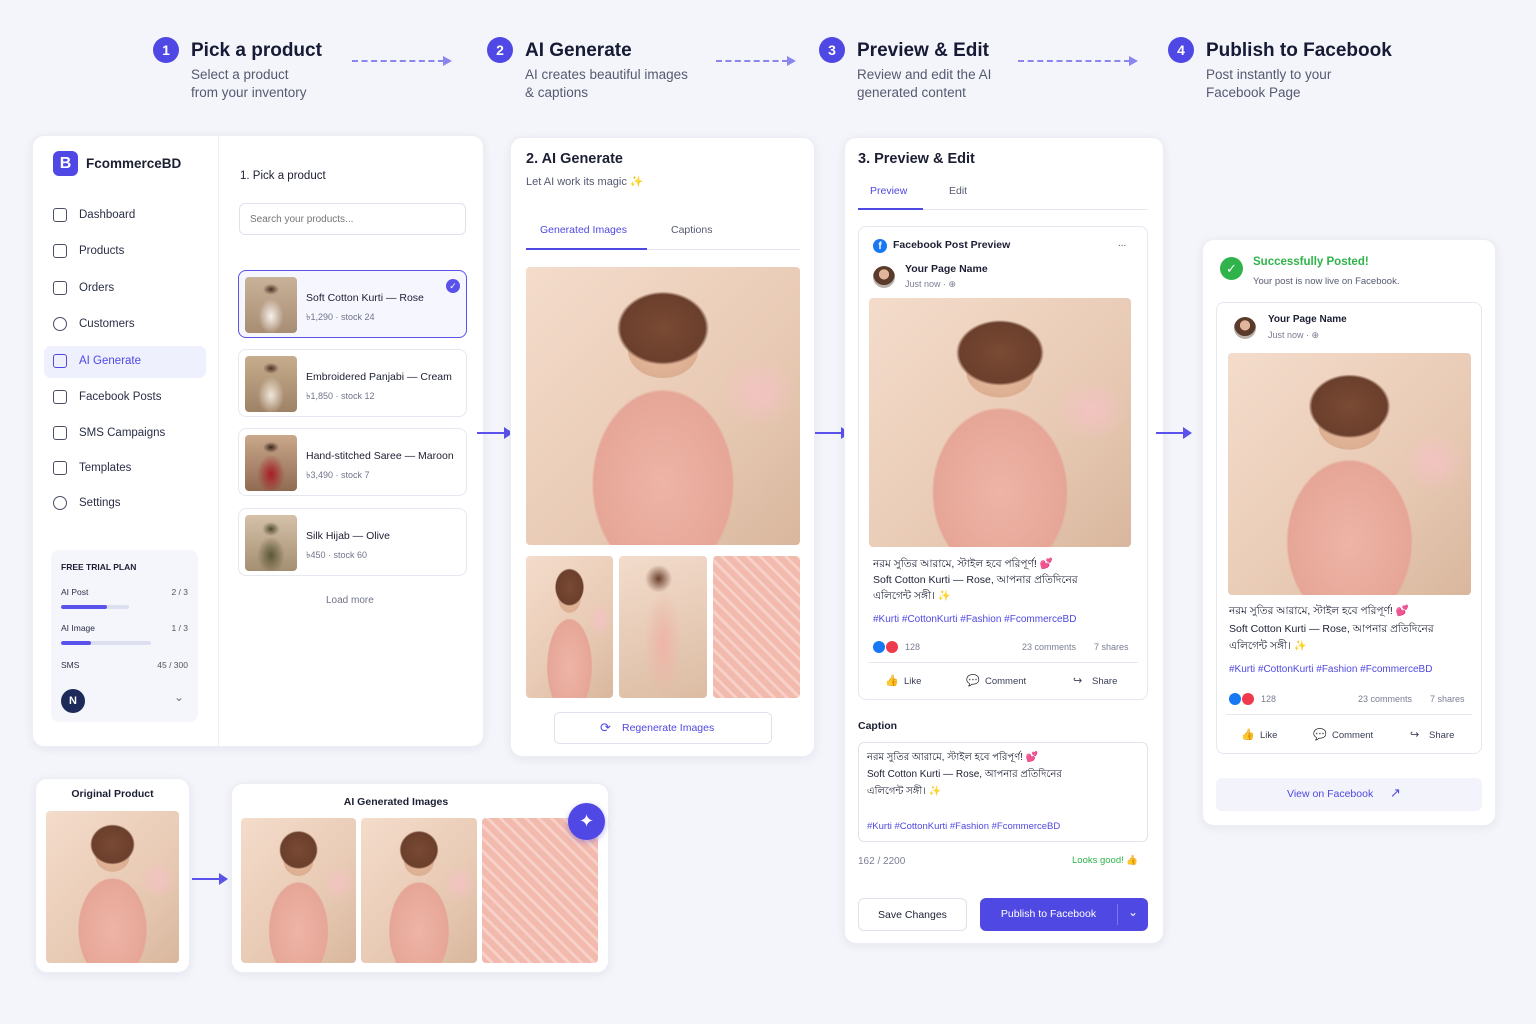  Describe the element at coordinates (240, 74) in the screenshot. I see `step-1-desc-line1: Select a product` at that location.